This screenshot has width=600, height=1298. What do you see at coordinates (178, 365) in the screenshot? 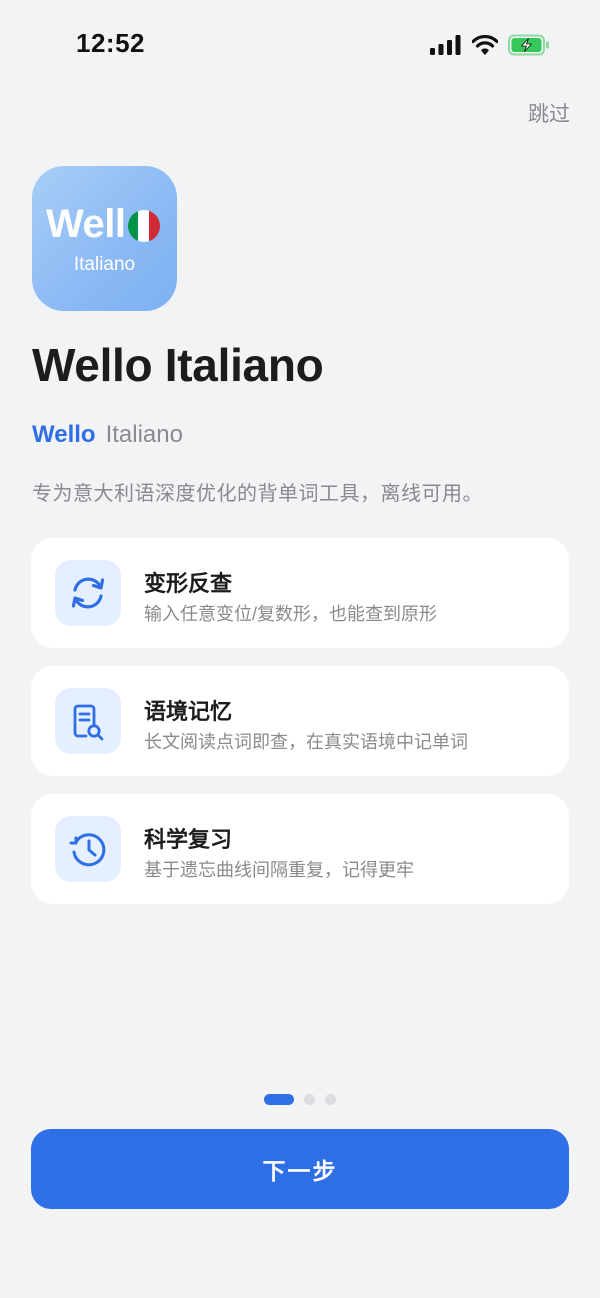
I see `page-title: Wello Italiano` at bounding box center [178, 365].